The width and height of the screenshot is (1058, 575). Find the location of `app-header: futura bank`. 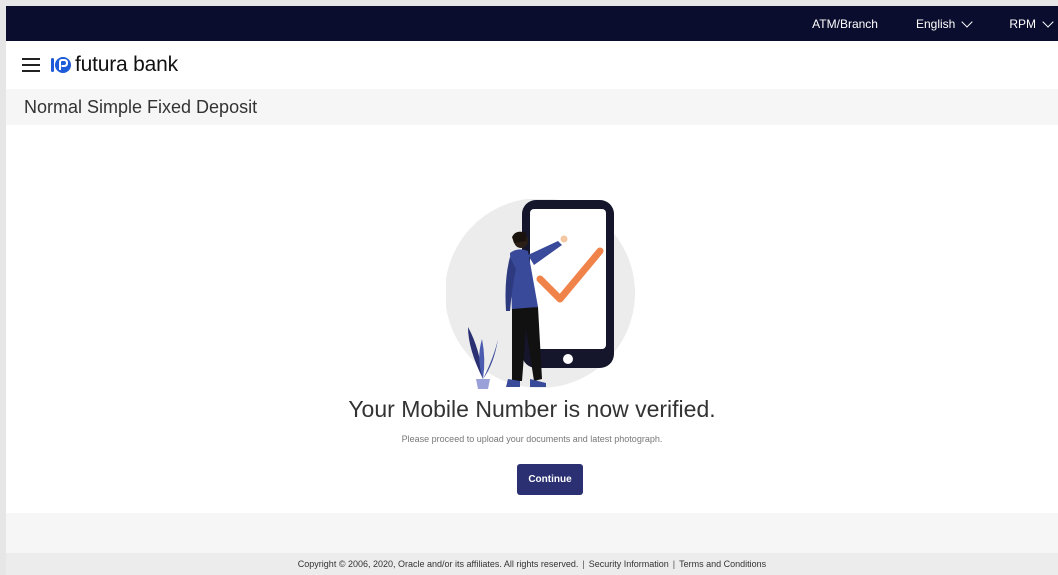

app-header: futura bank is located at coordinates (532, 65).